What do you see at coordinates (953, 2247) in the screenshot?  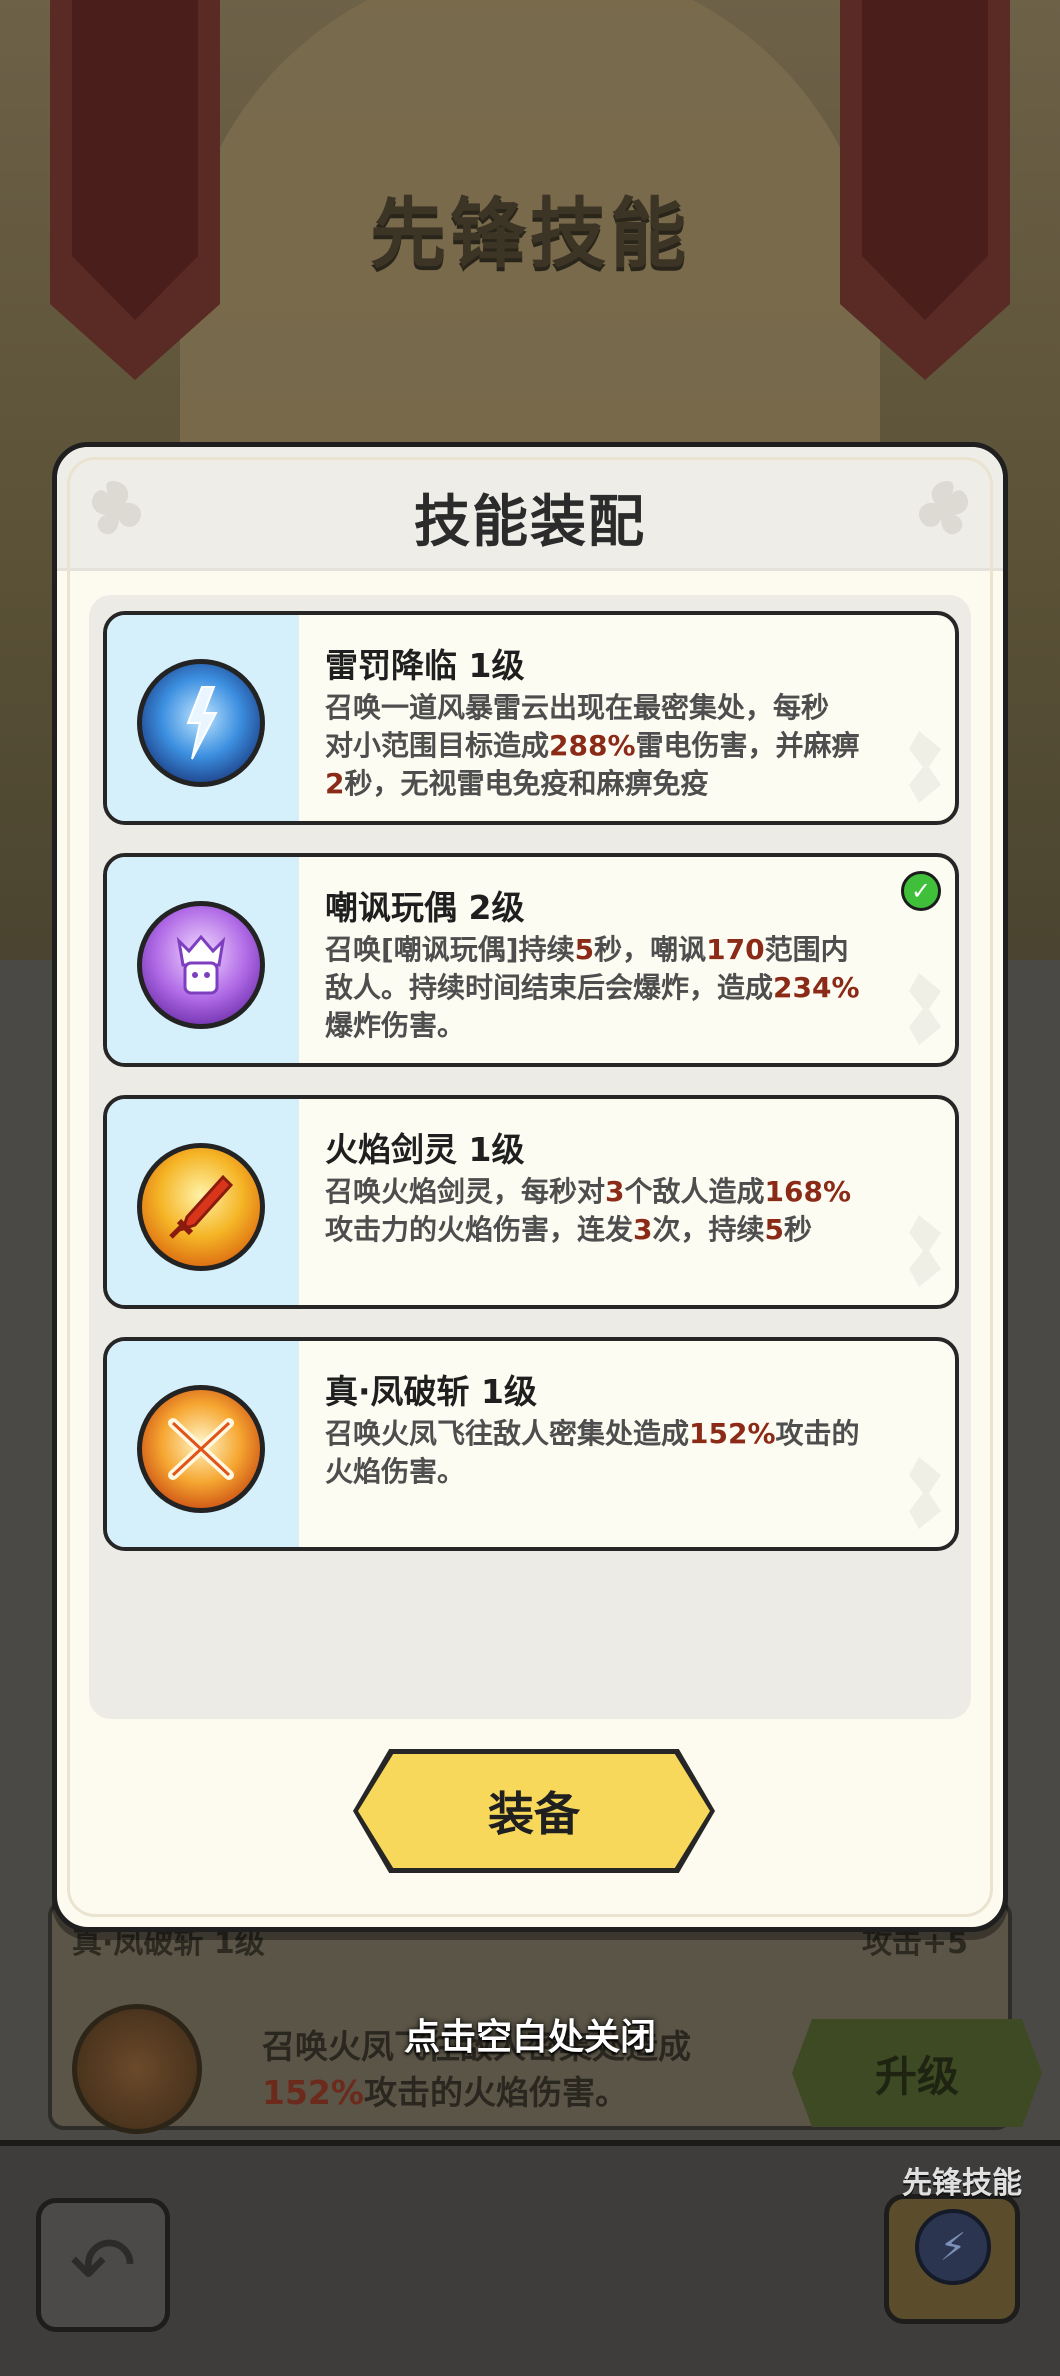 I see `lightning-orb-icon: ⚡` at bounding box center [953, 2247].